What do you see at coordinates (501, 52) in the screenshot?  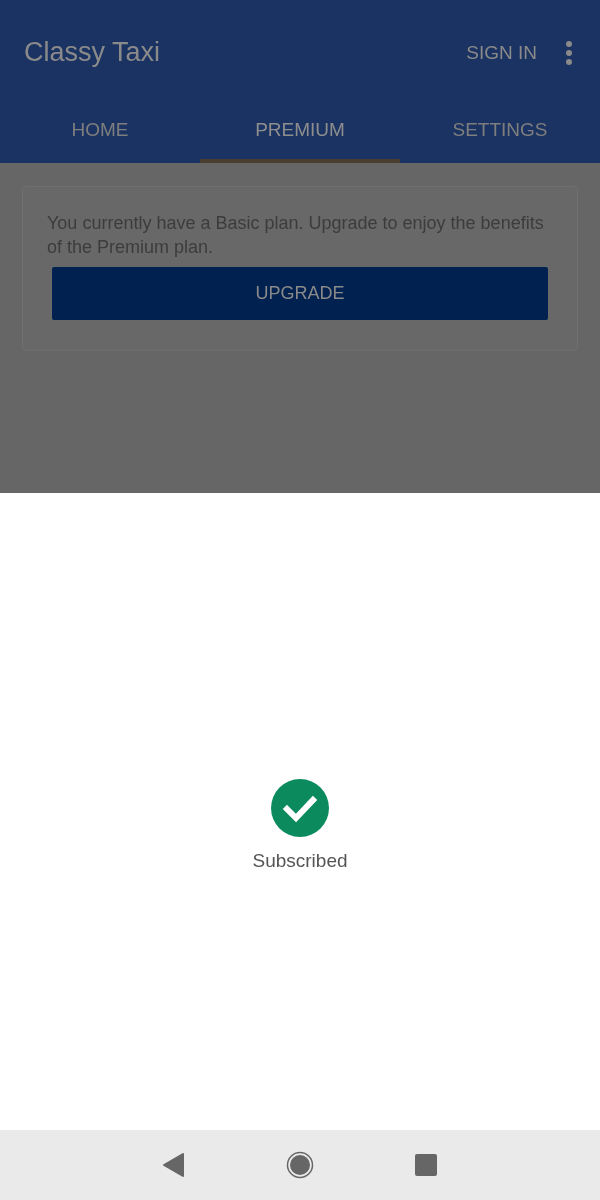 I see `sign-in-button: SIGN IN` at bounding box center [501, 52].